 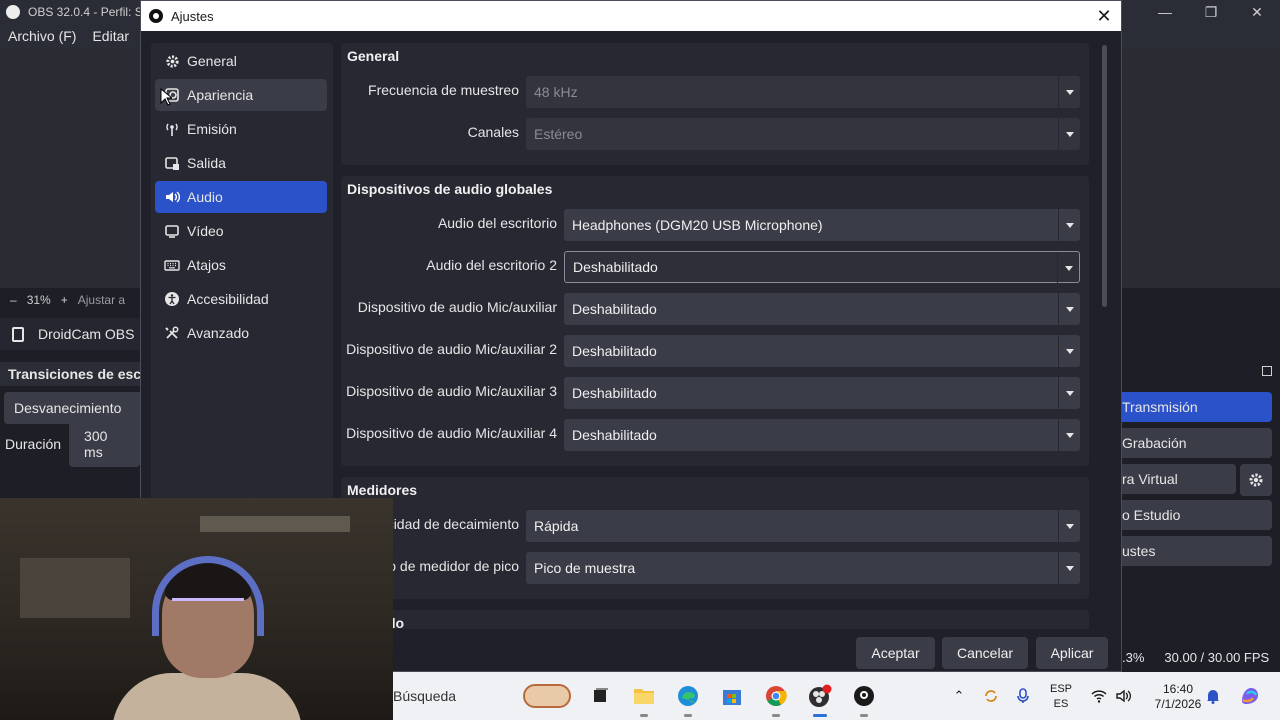 What do you see at coordinates (172, 265) in the screenshot?
I see `keyboard-icon` at bounding box center [172, 265].